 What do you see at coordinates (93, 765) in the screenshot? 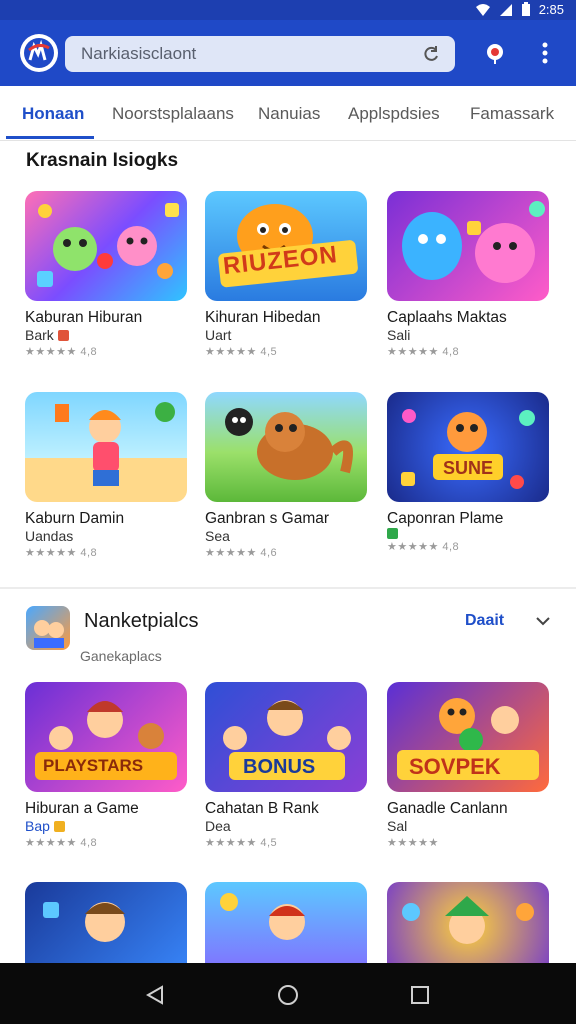
I see `thumbnail-banner-text: PLAYSTARS` at bounding box center [93, 765].